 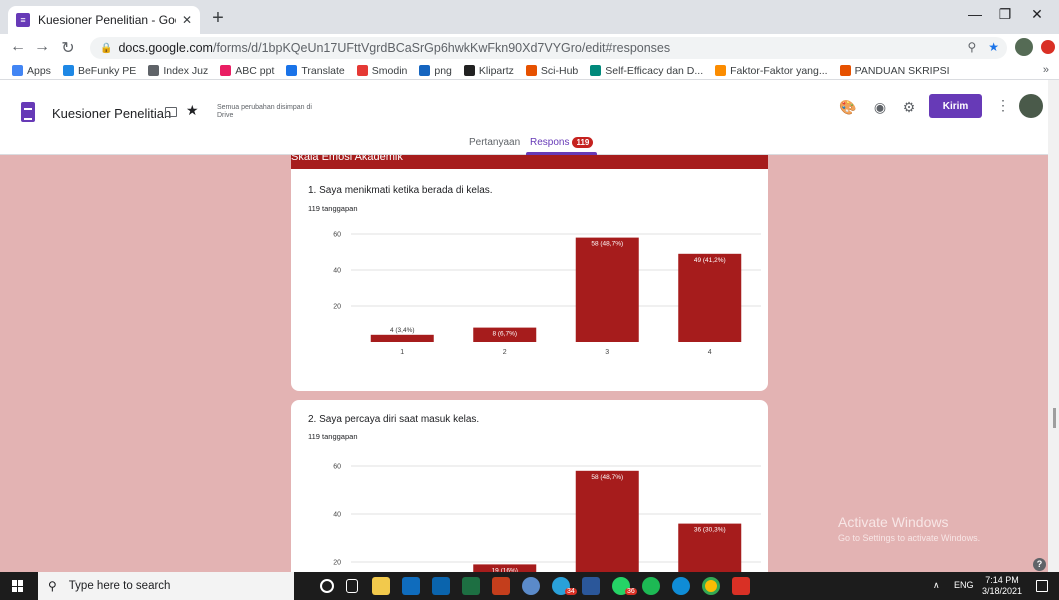 What do you see at coordinates (218, 19) in the screenshot?
I see `new-tab-button: +` at bounding box center [218, 19].